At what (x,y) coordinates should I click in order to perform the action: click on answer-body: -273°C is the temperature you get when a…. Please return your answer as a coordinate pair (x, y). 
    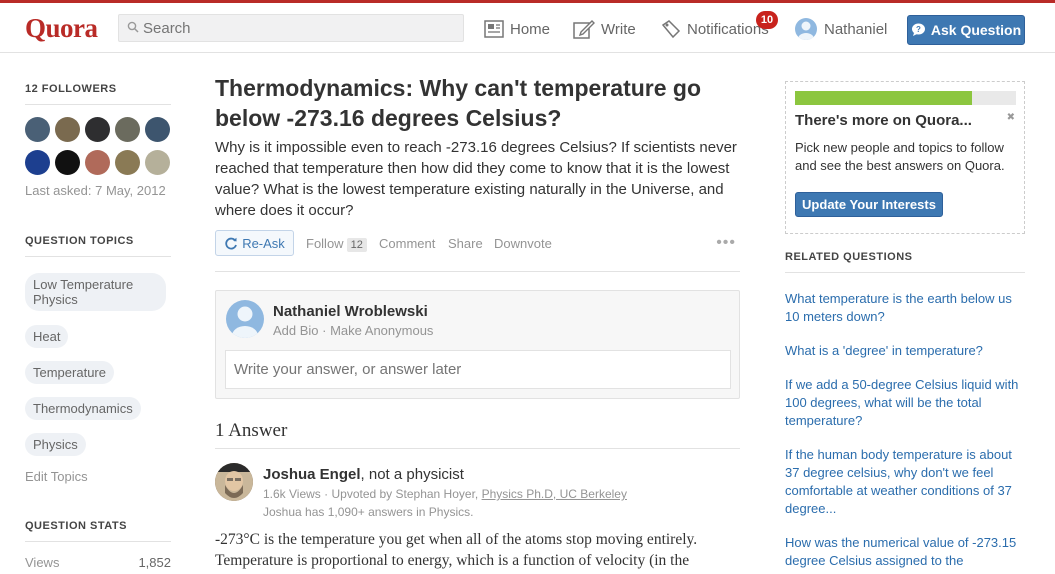
    Looking at the image, I should click on (456, 550).